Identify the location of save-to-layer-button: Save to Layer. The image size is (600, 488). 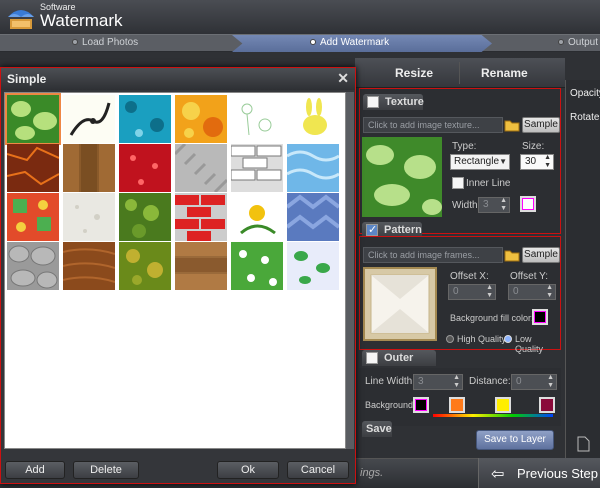
(515, 440).